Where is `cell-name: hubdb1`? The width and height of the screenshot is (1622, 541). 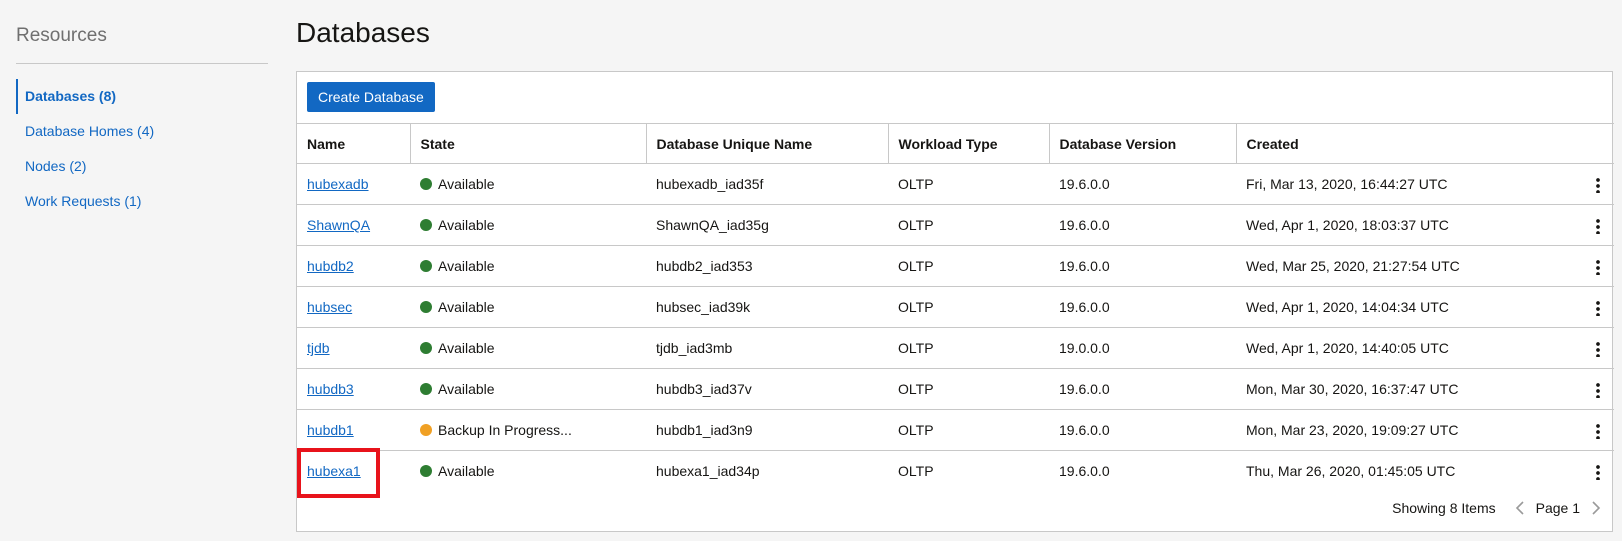
cell-name: hubdb1 is located at coordinates (353, 430).